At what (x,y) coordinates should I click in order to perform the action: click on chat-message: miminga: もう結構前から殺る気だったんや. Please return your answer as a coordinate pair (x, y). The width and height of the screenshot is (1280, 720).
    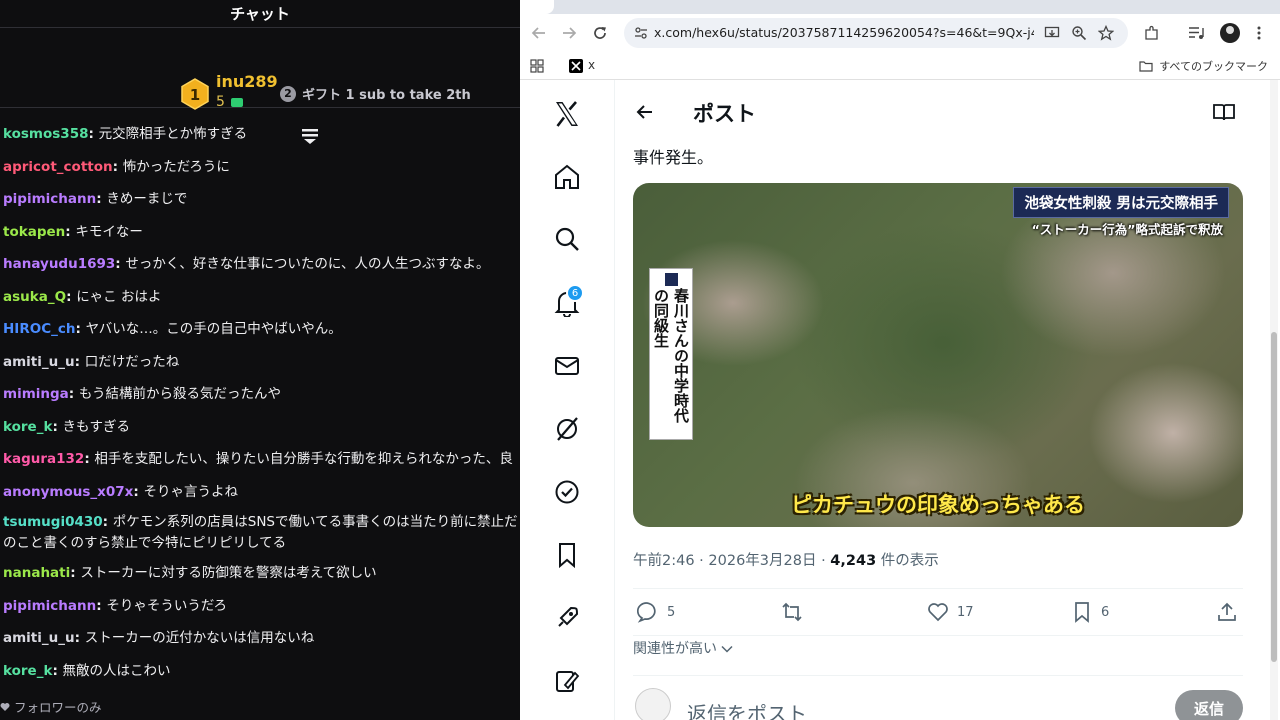
    Looking at the image, I should click on (260, 394).